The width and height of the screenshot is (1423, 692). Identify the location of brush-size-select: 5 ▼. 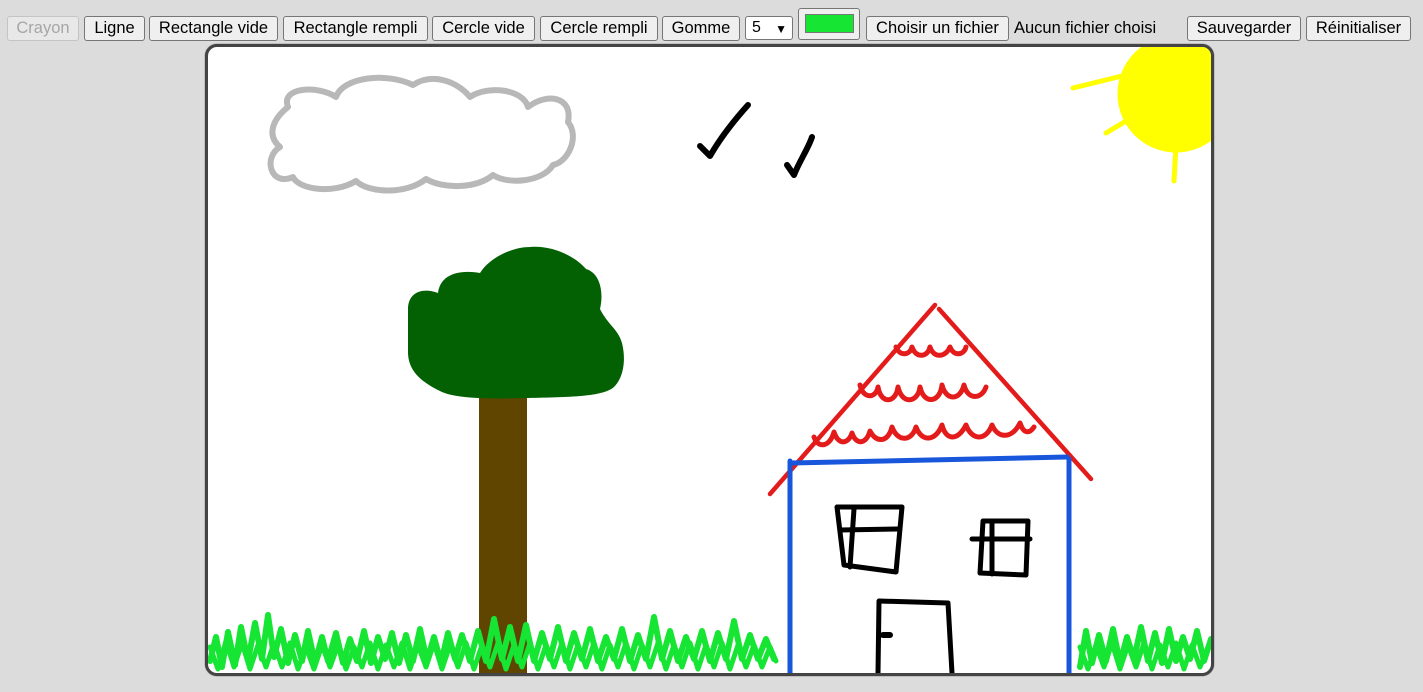
(769, 28).